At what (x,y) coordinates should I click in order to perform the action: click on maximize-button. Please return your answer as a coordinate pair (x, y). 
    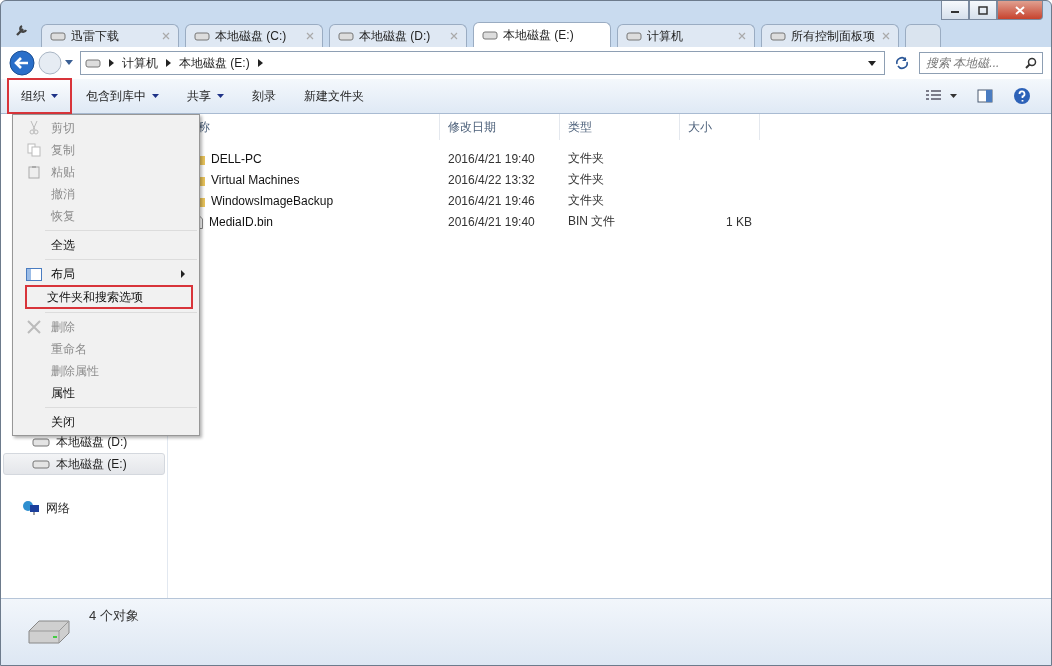
    Looking at the image, I should click on (983, 10).